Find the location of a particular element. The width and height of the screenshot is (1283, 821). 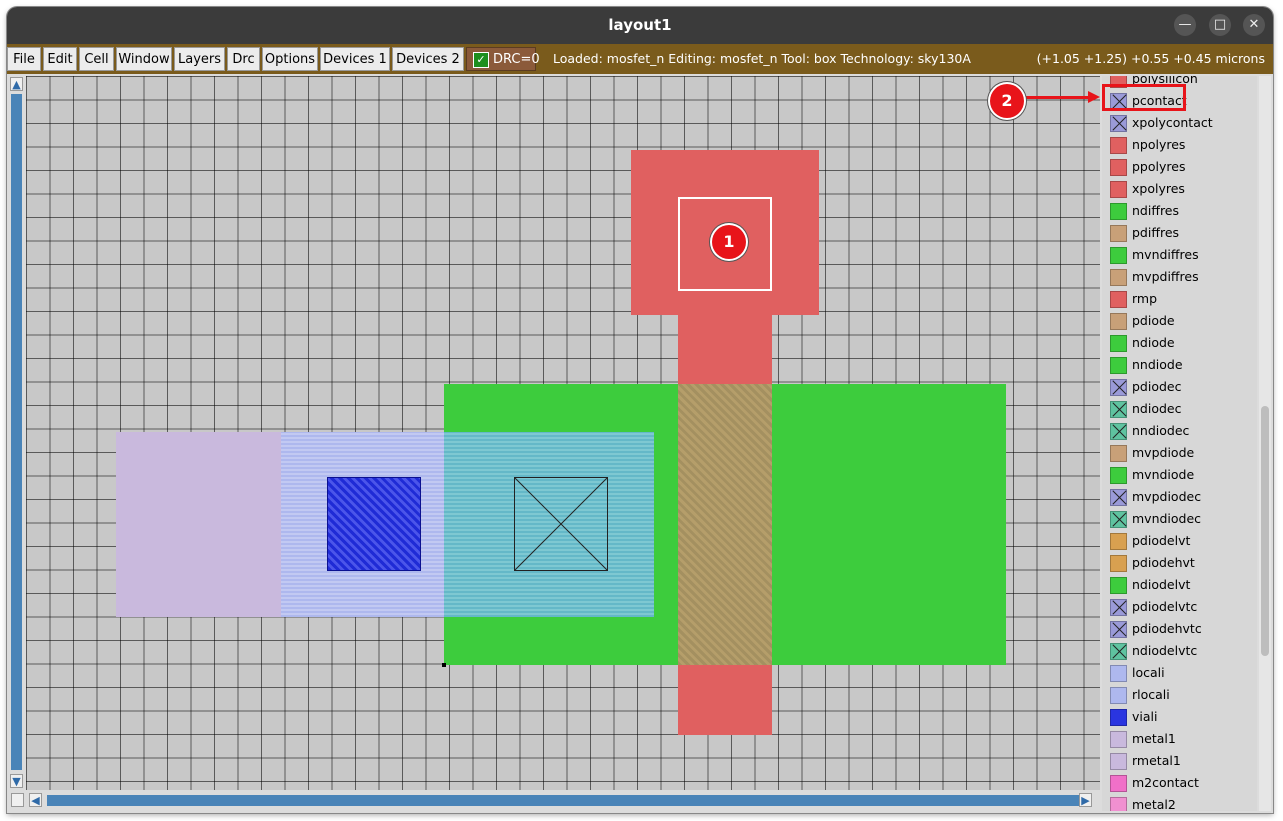

layer-label: npolyres is located at coordinates (1159, 144).